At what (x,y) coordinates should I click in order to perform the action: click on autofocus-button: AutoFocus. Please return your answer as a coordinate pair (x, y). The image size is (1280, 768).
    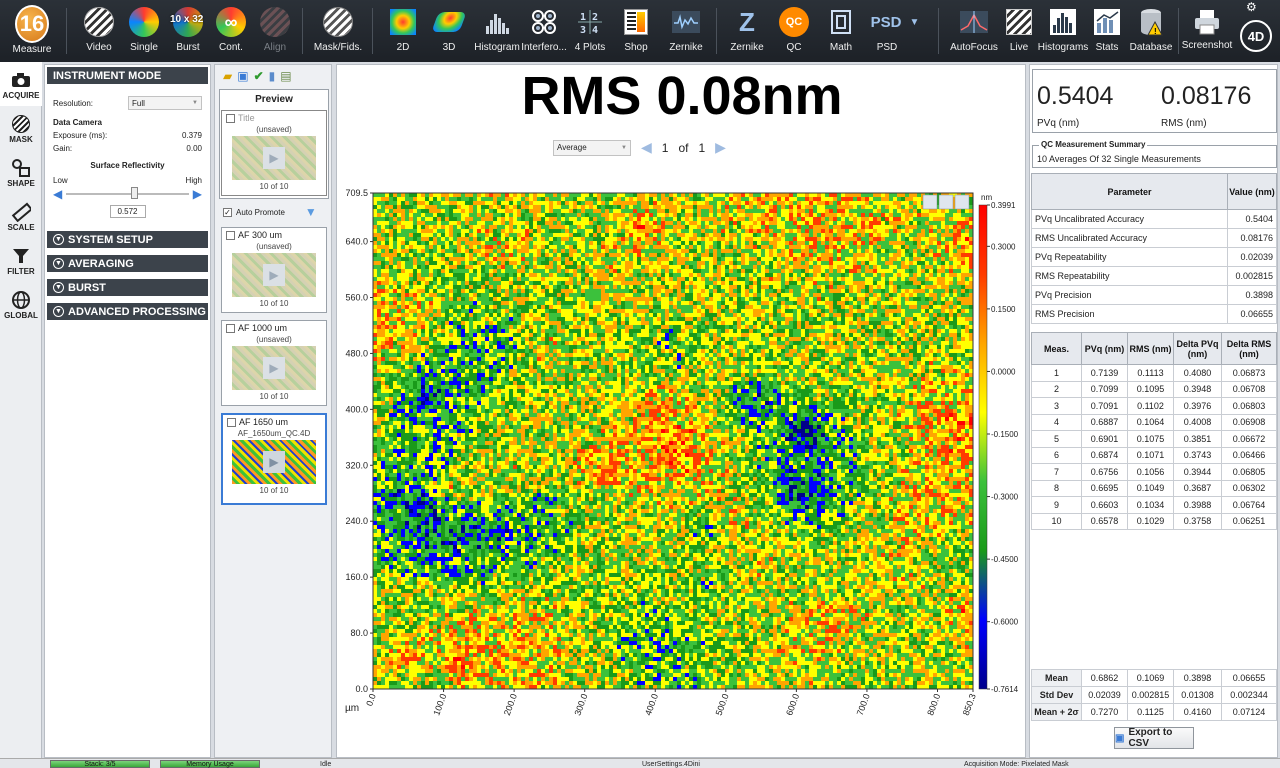
    Looking at the image, I should click on (974, 31).